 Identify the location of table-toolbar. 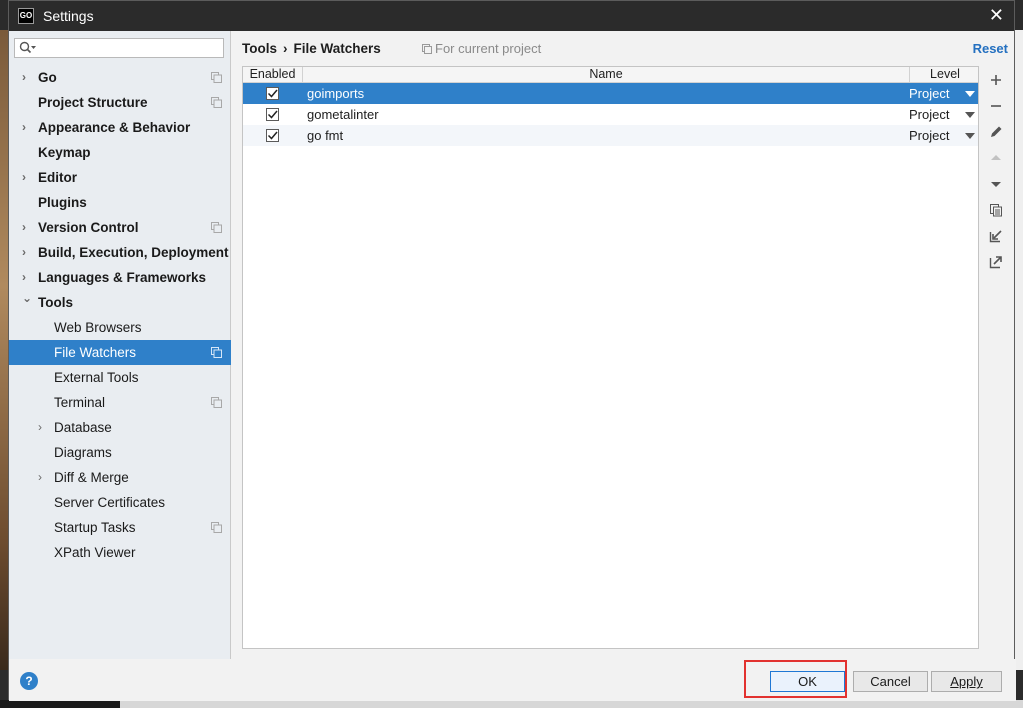
(996, 171).